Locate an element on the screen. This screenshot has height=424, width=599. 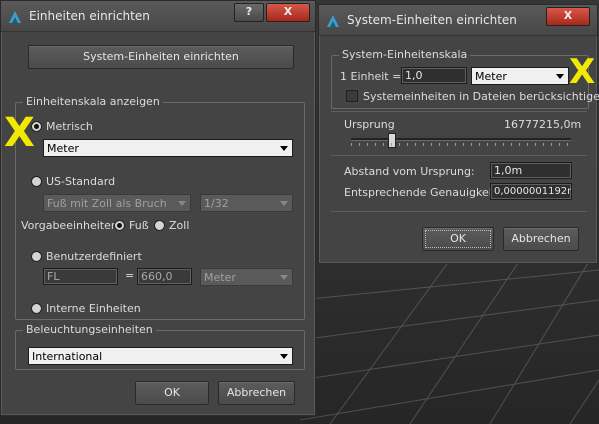
origin-label: Ursprung is located at coordinates (369, 124).